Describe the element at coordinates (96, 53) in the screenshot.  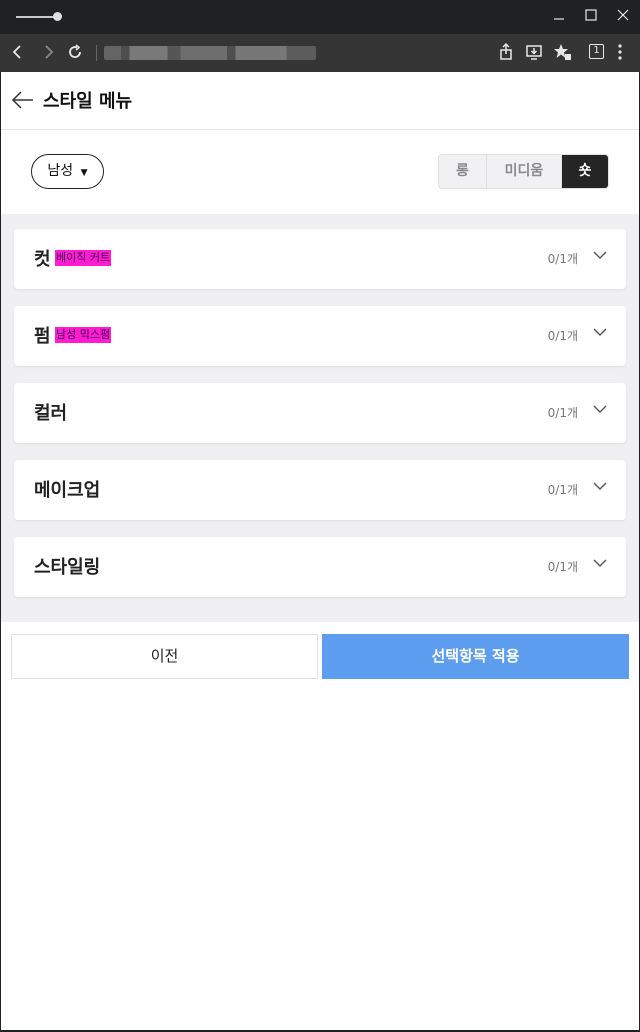
I see `toolbar-divider` at that location.